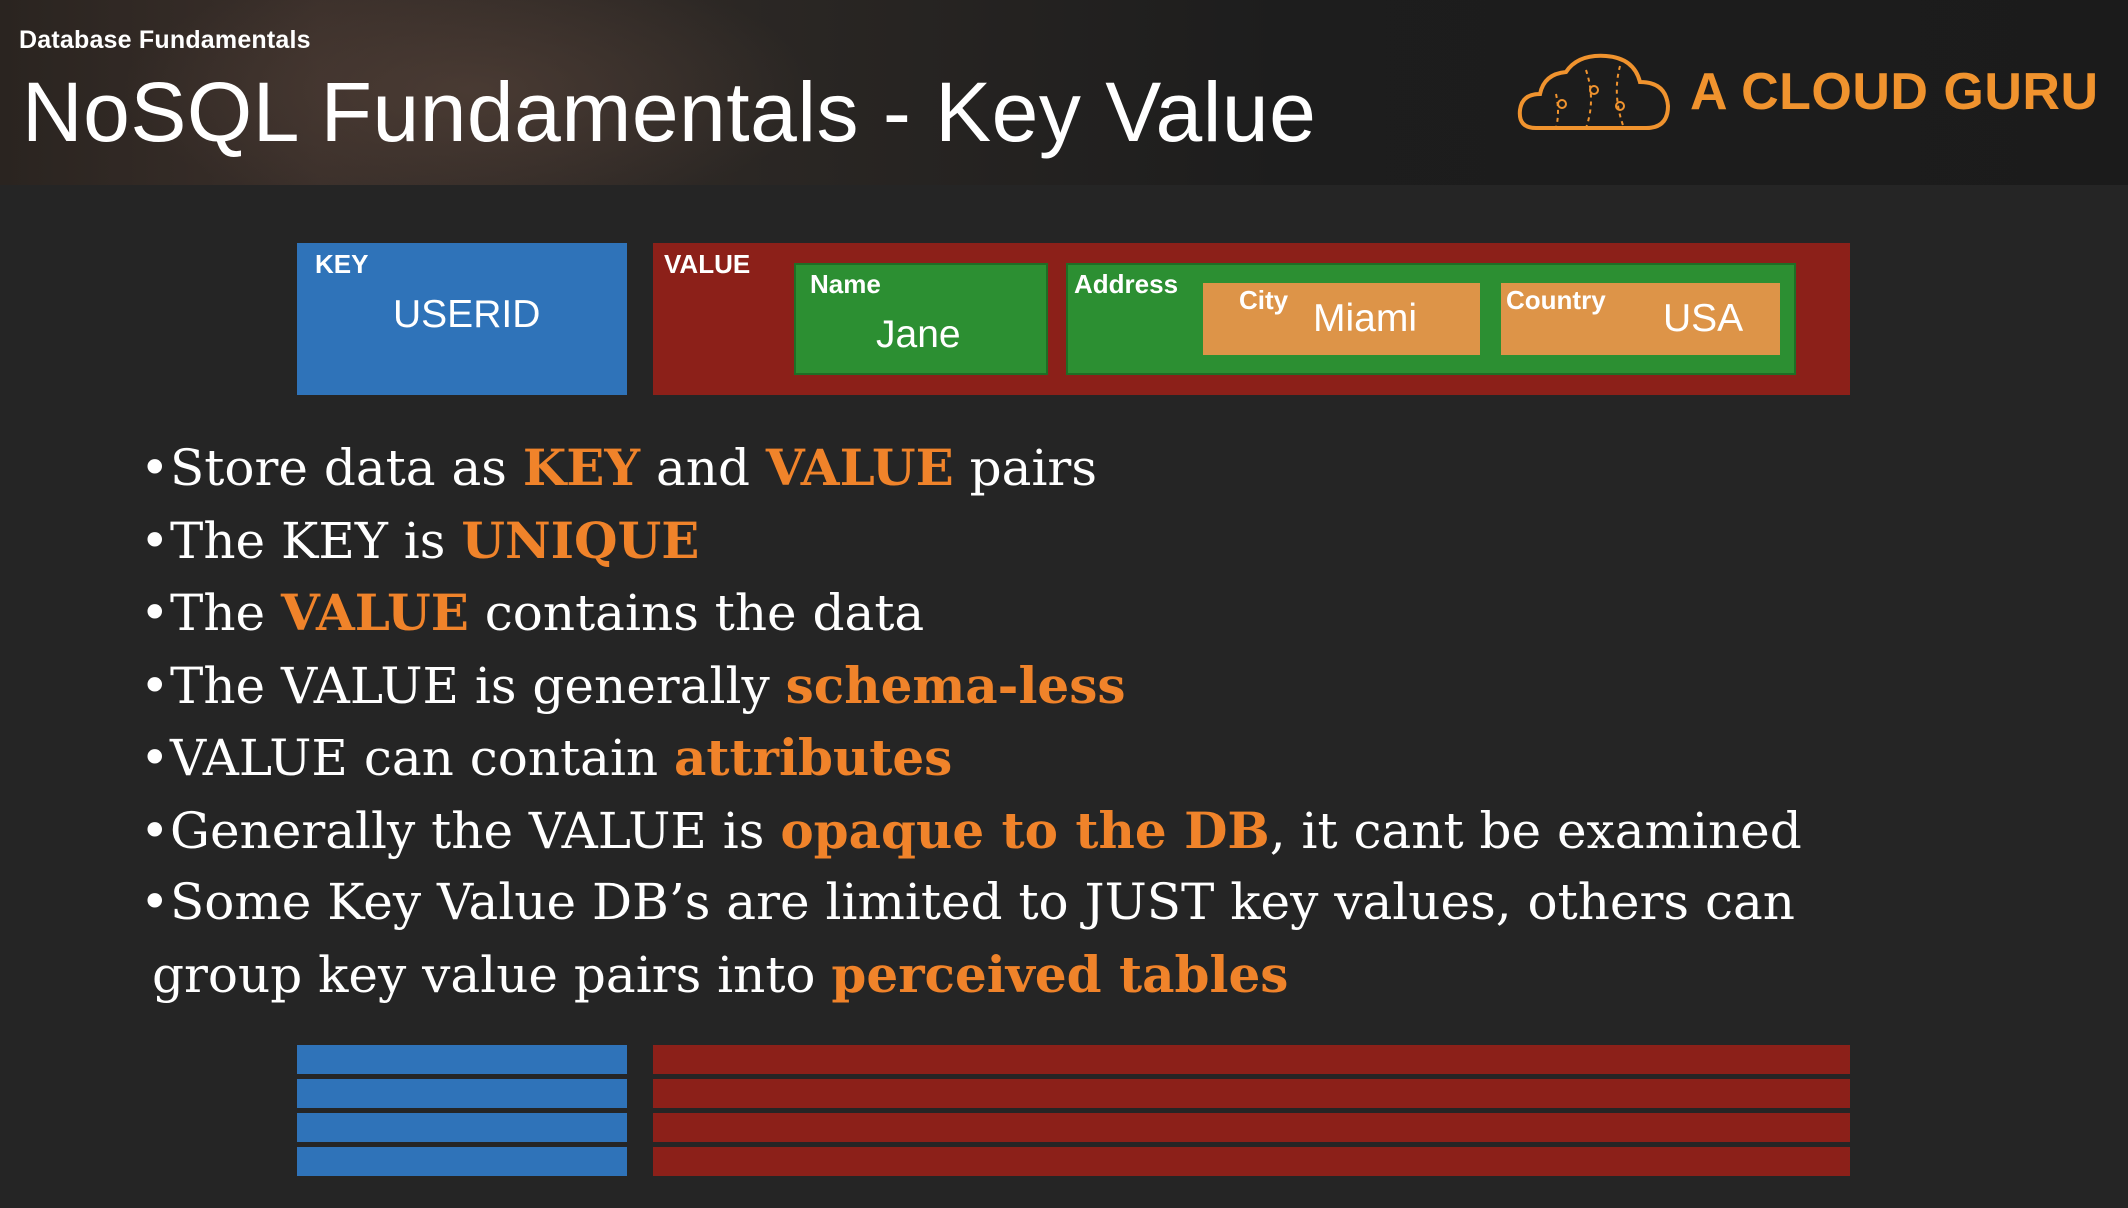  I want to click on key-box: KEY USERID, so click(462, 319).